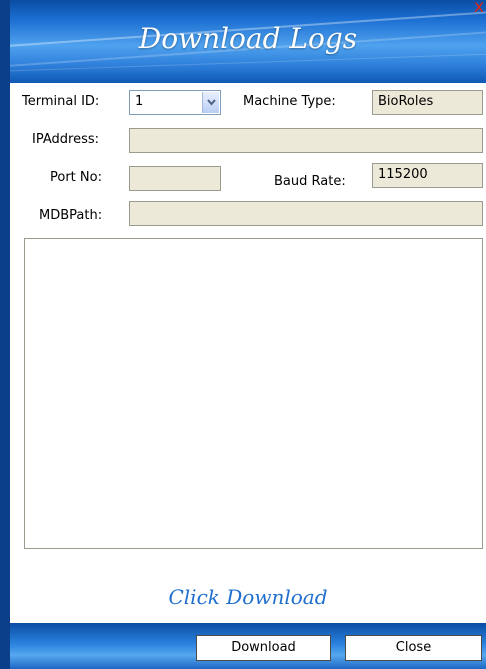 The width and height of the screenshot is (486, 669). Describe the element at coordinates (175, 178) in the screenshot. I see `port-no-field` at that location.